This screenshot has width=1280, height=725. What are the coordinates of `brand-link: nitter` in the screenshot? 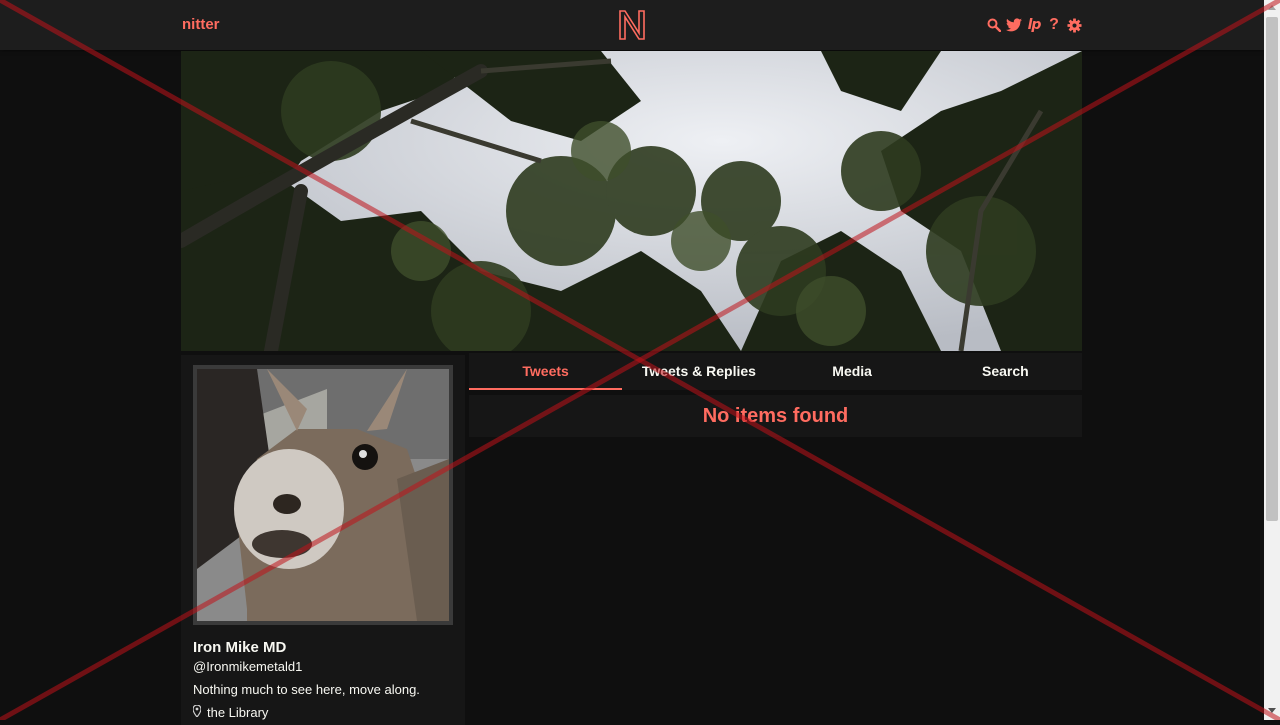 It's located at (201, 24).